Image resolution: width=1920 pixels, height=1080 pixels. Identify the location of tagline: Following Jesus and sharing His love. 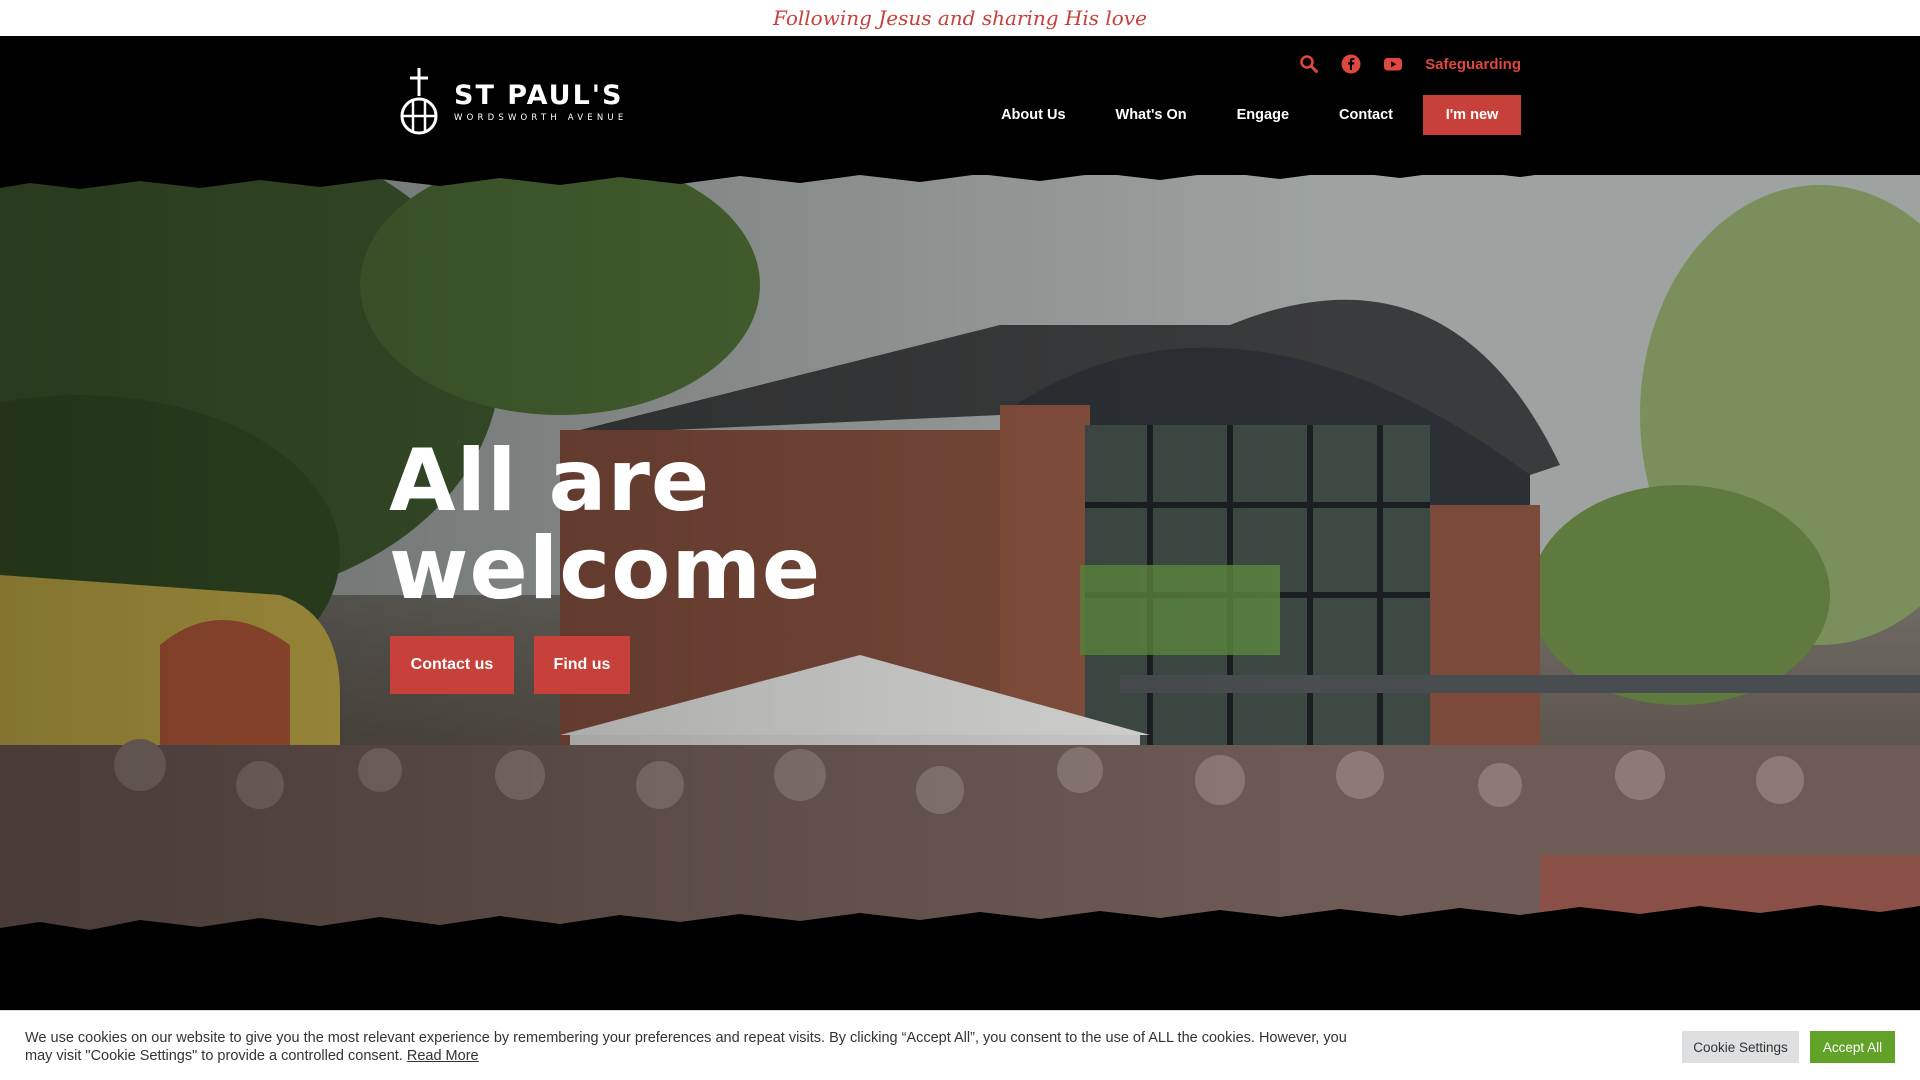
(960, 18).